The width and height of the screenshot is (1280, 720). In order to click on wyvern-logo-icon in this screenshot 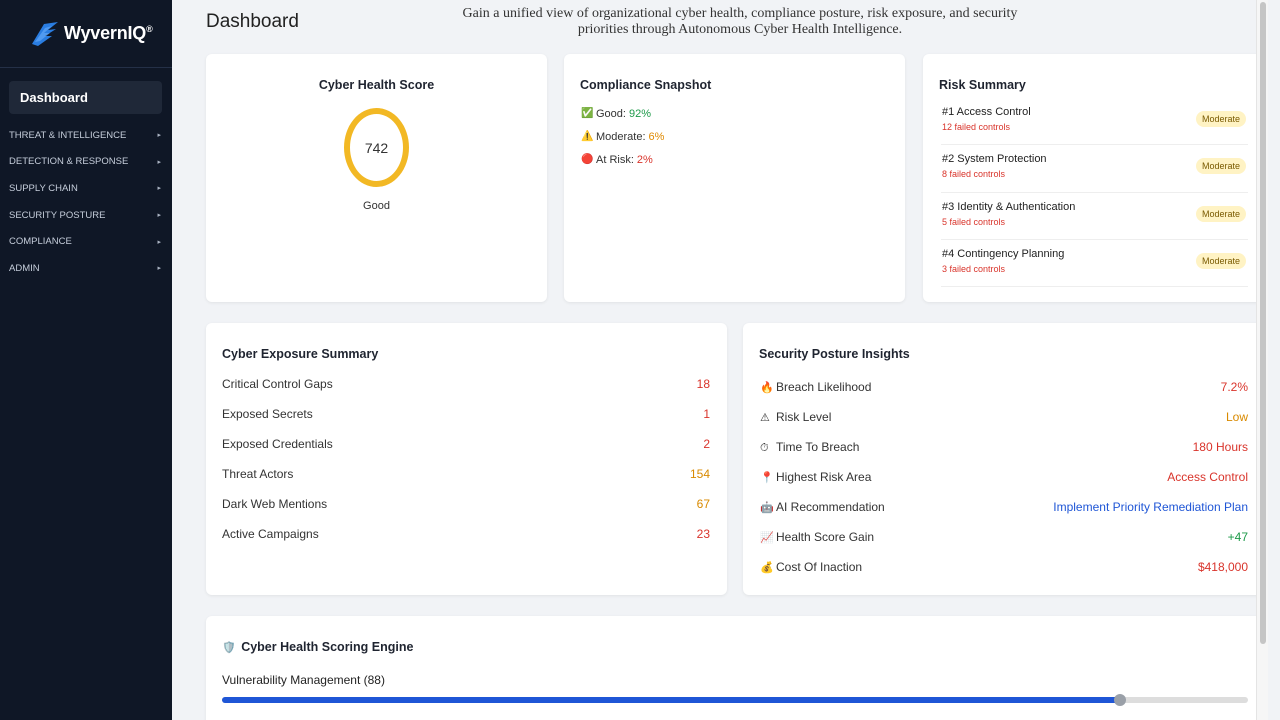, I will do `click(45, 33)`.